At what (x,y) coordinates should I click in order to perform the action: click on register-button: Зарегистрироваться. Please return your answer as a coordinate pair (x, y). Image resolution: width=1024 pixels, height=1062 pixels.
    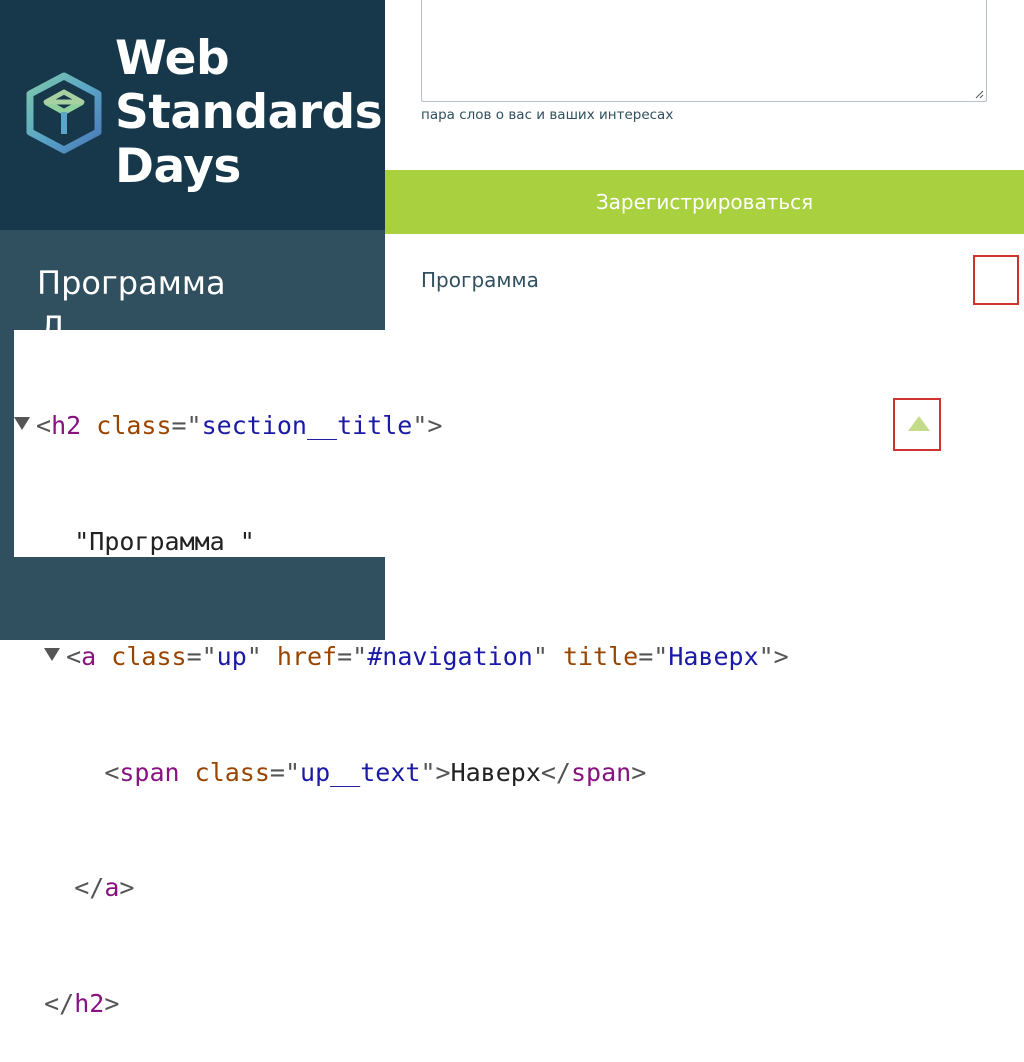
    Looking at the image, I should click on (704, 202).